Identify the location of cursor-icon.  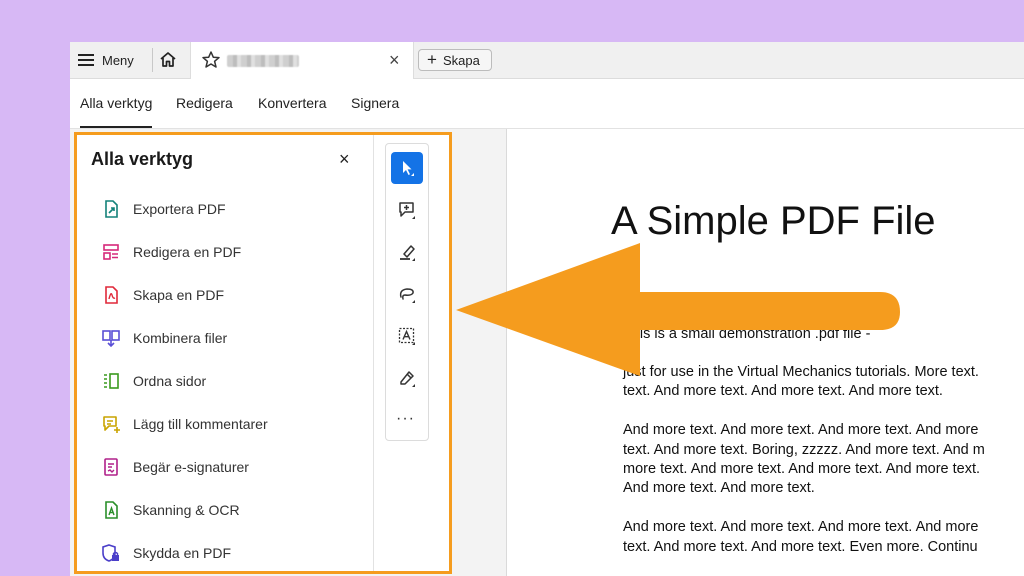
(408, 168).